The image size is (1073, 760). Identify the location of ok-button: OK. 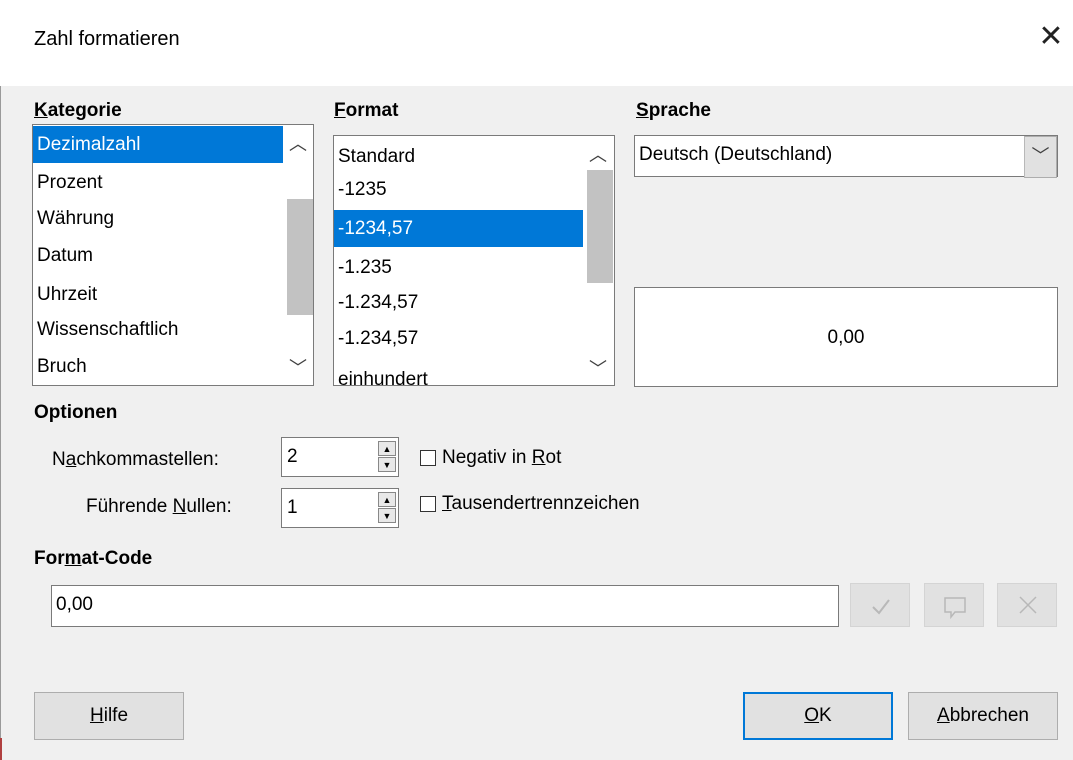
(818, 716).